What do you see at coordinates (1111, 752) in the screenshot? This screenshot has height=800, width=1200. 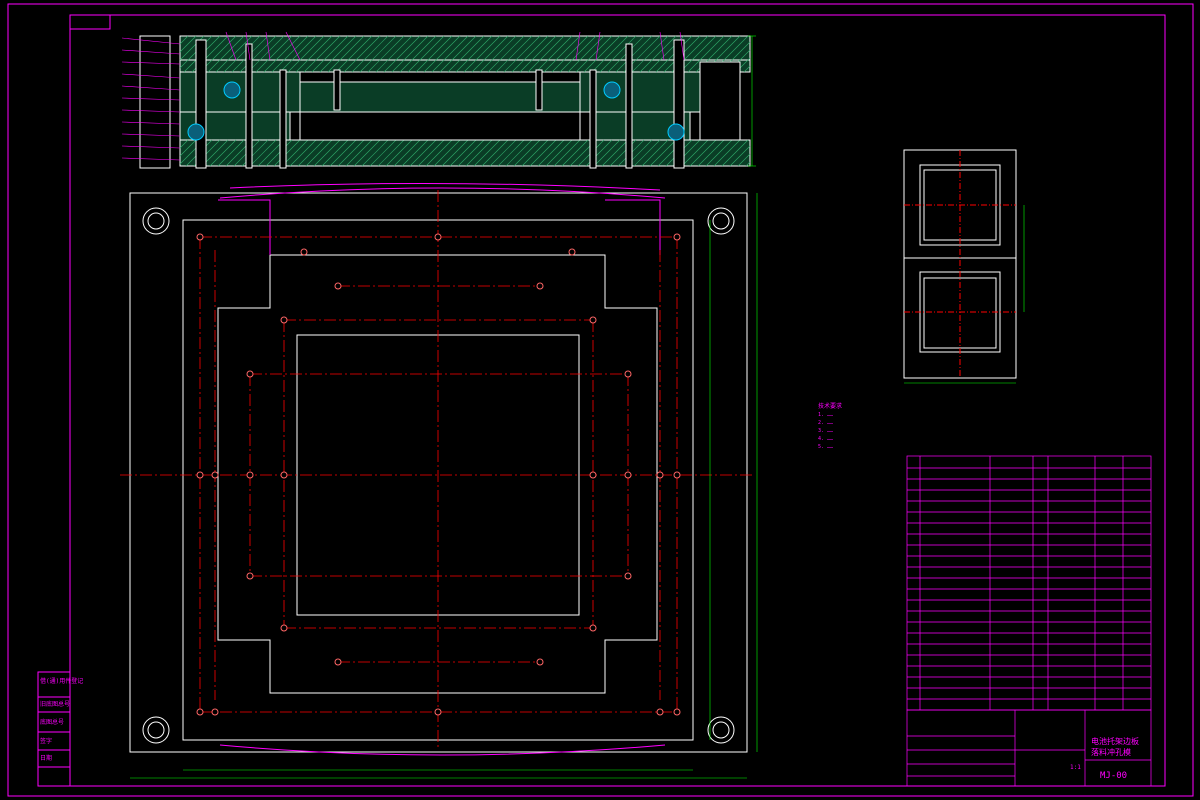 I see `title-name-line2: 落料冲孔模` at bounding box center [1111, 752].